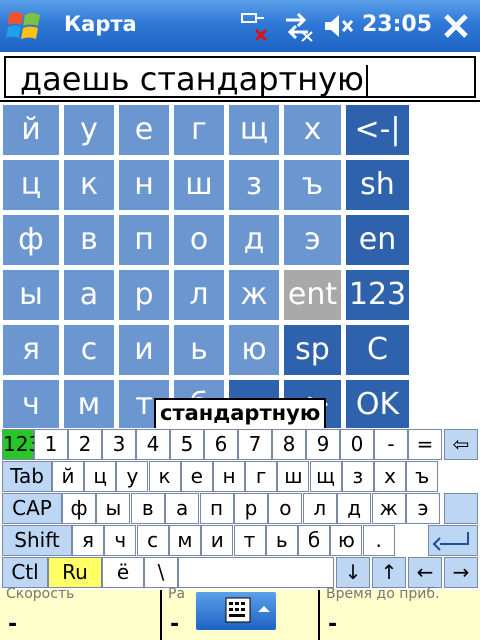  I want to click on start-menu-icon, so click(25, 26).